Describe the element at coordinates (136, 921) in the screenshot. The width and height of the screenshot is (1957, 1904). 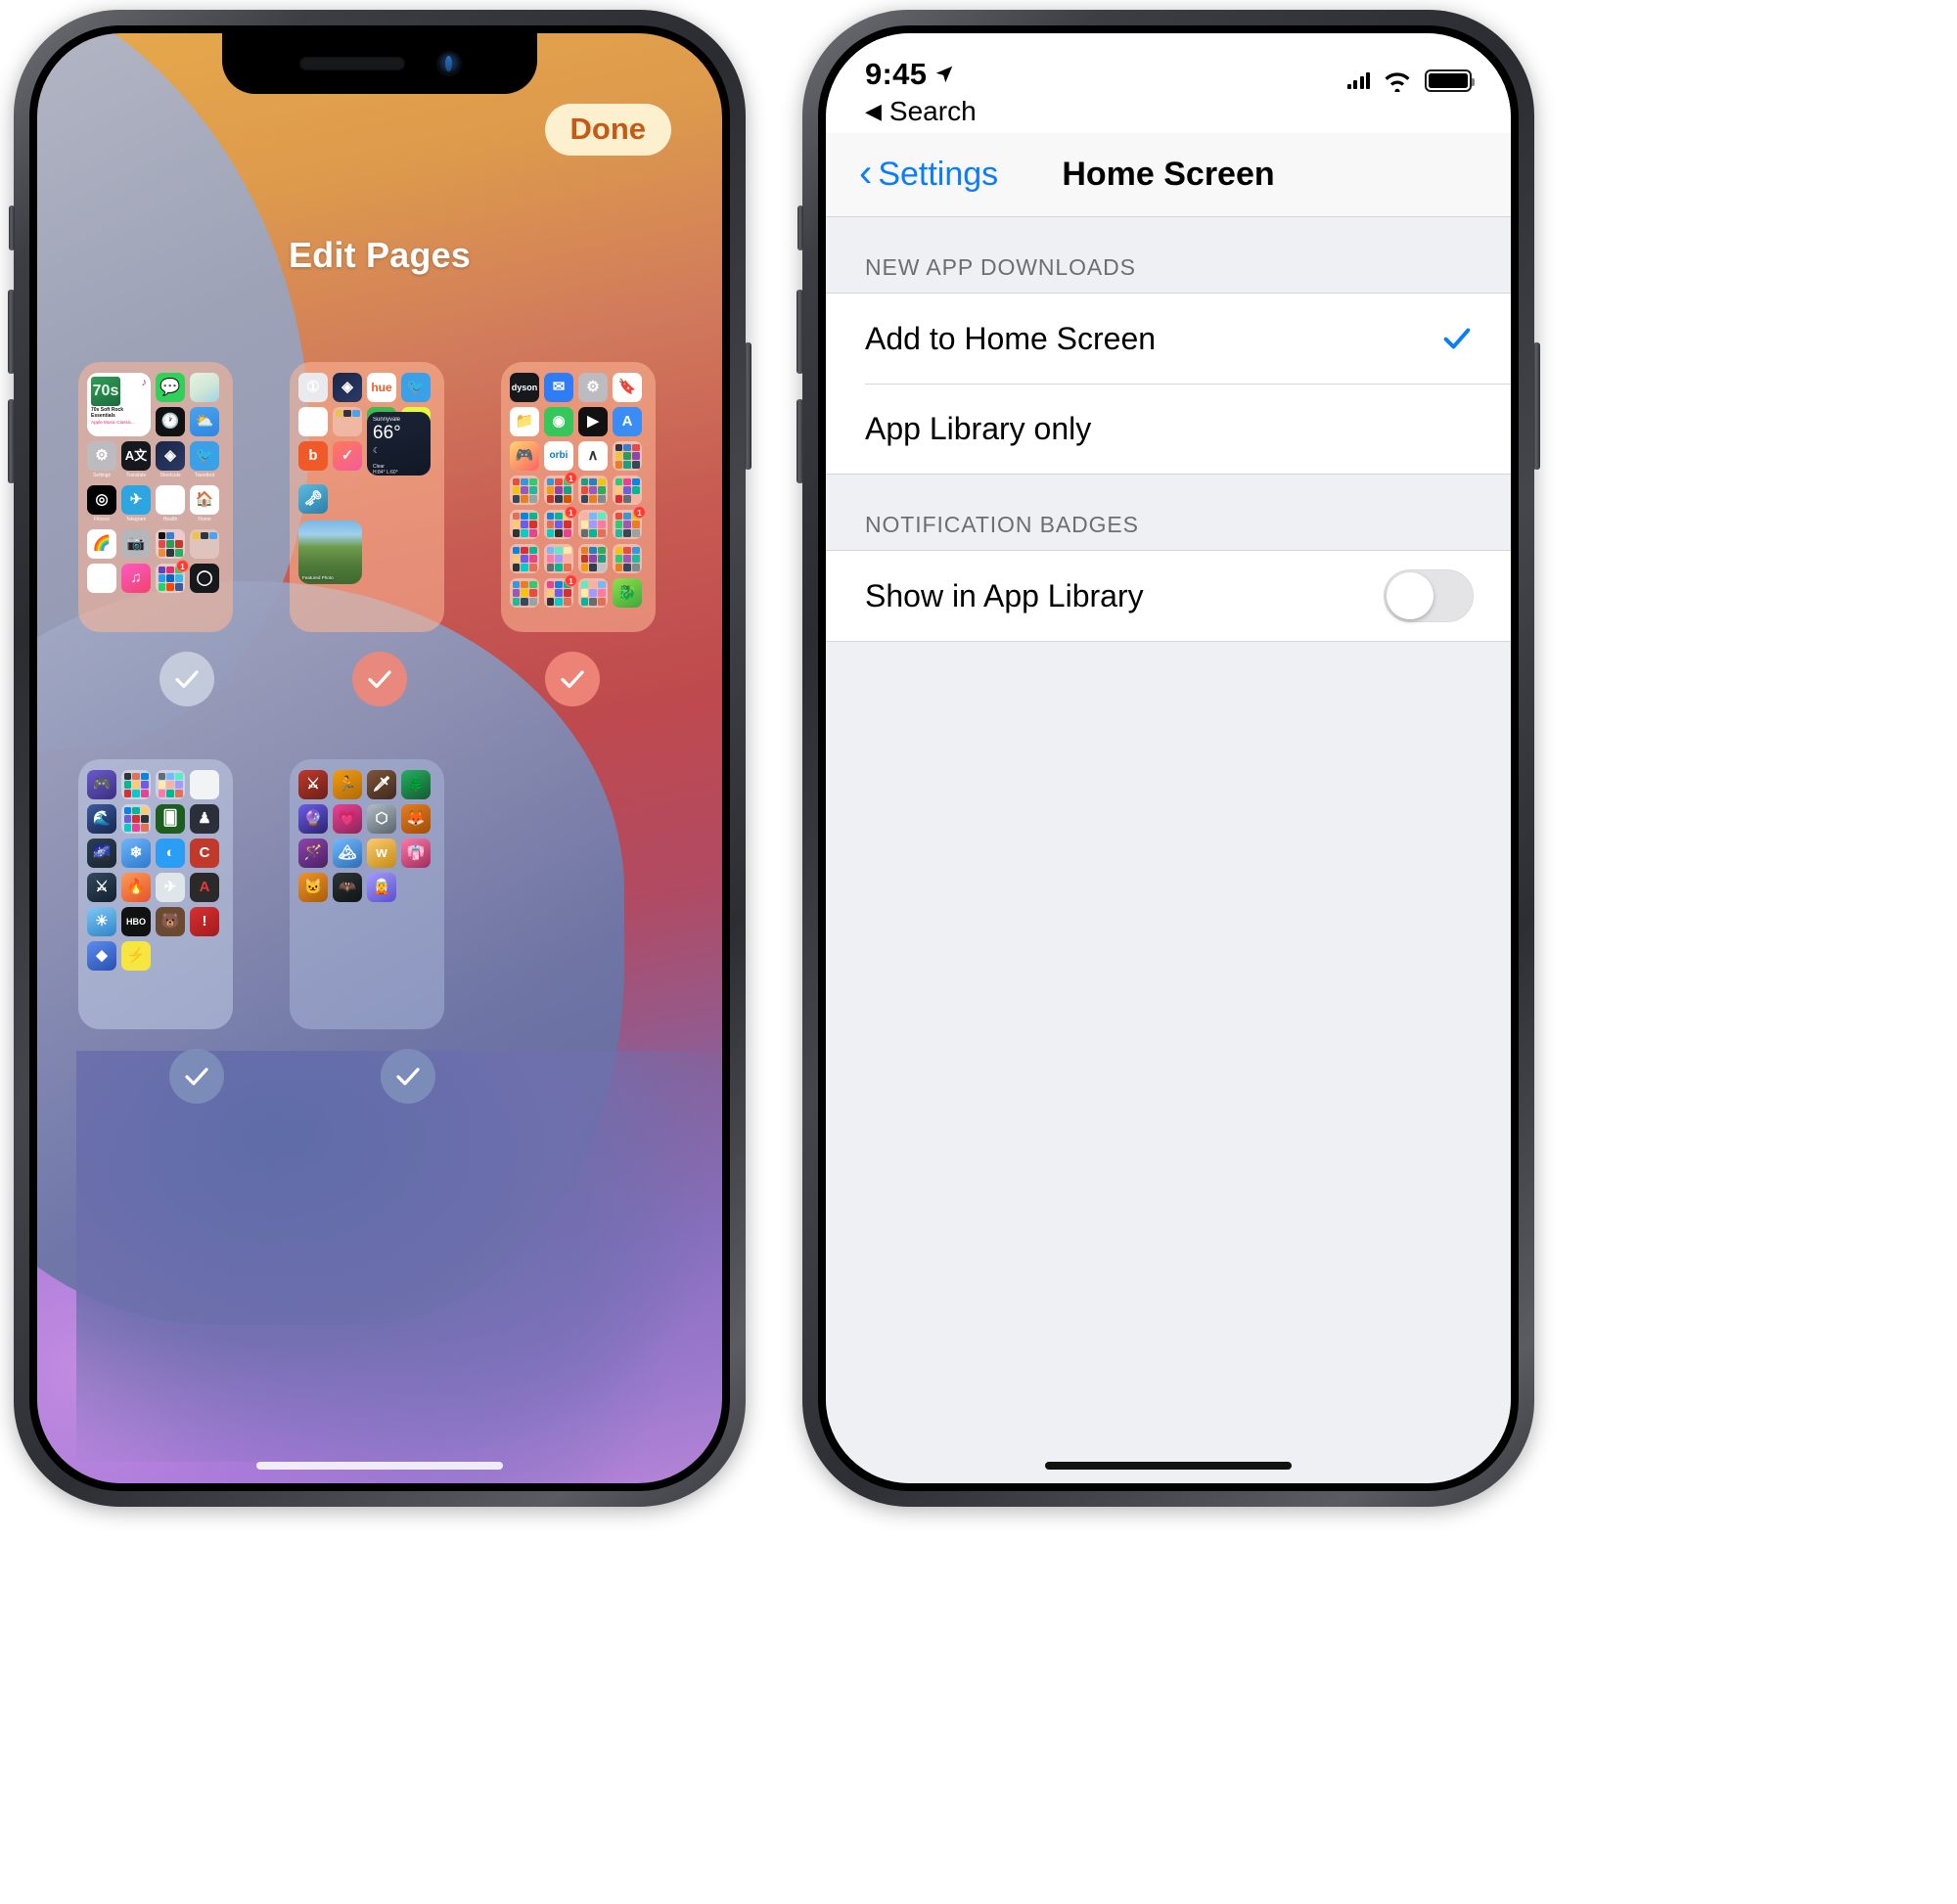
I see `hbo-go-icon: HBO` at that location.